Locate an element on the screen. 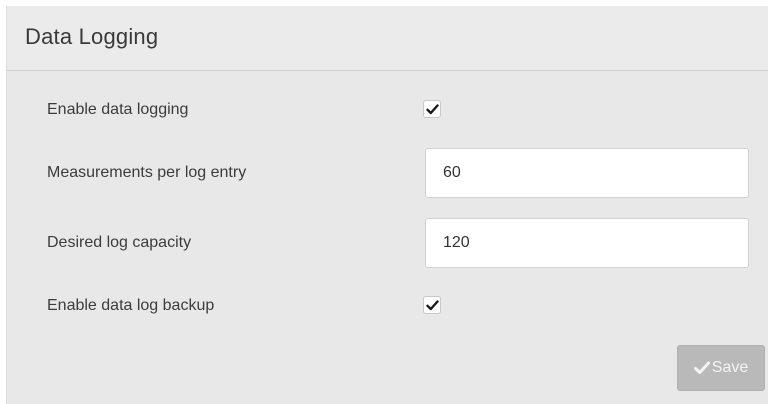  panel-title: Data Logging is located at coordinates (92, 36).